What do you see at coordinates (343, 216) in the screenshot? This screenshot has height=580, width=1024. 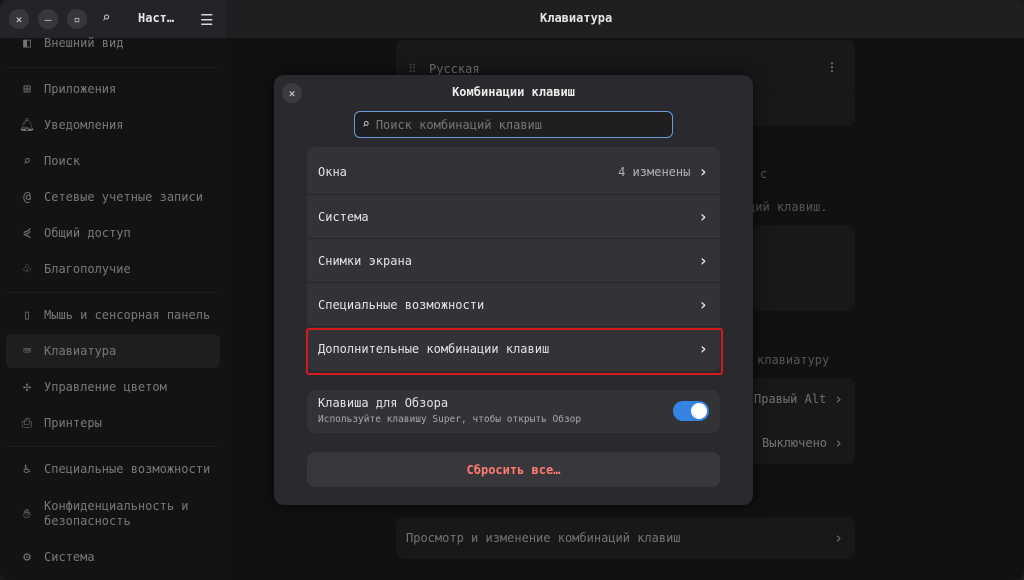 I see `category-label: Система` at bounding box center [343, 216].